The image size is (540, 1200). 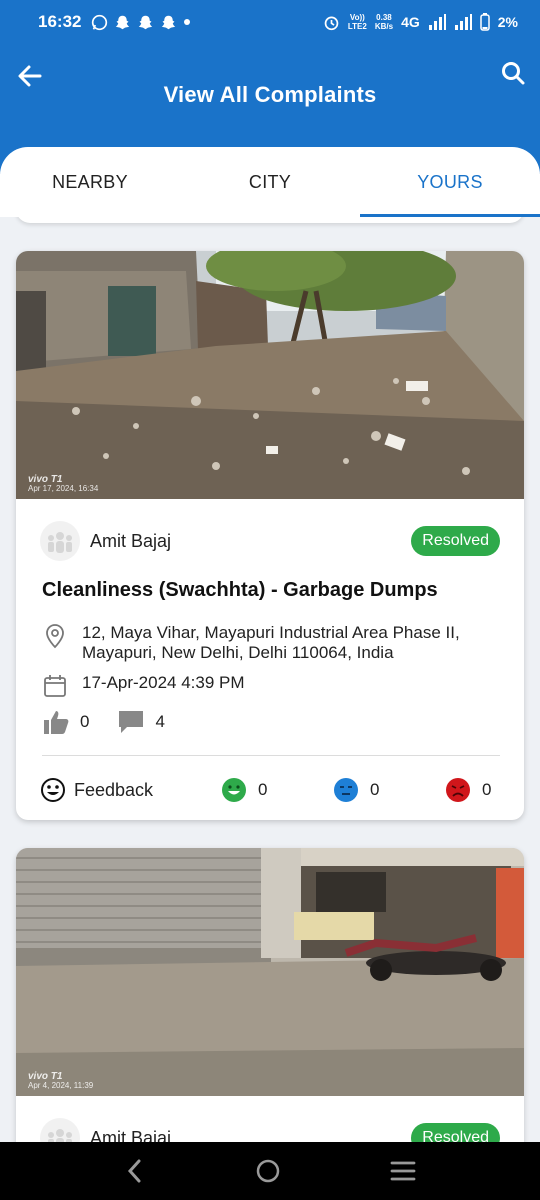 I want to click on home-nav-icon, so click(x=268, y=1171).